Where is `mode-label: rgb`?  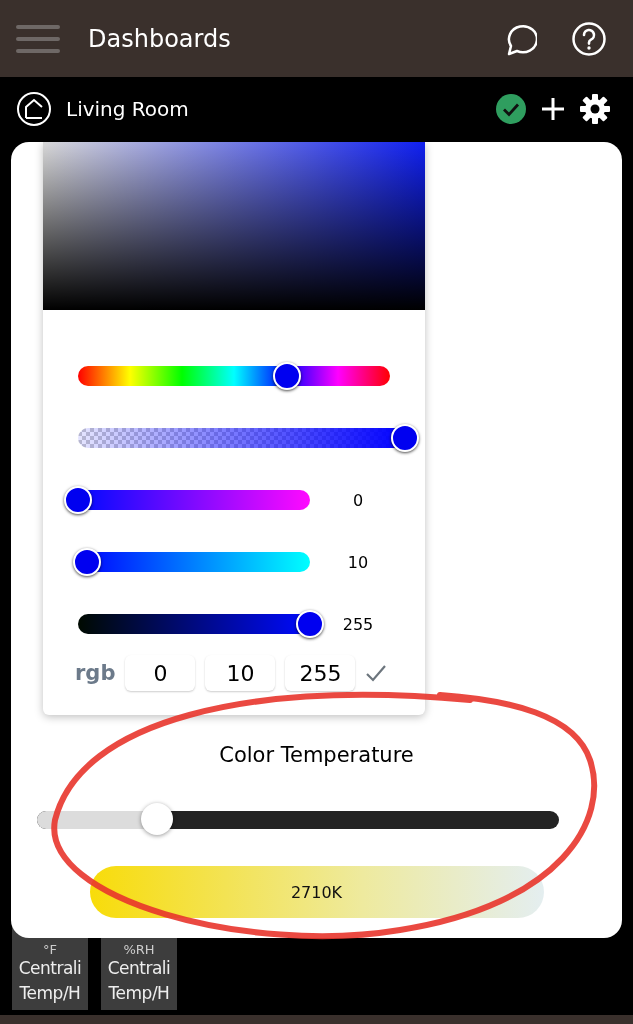
mode-label: rgb is located at coordinates (95, 673).